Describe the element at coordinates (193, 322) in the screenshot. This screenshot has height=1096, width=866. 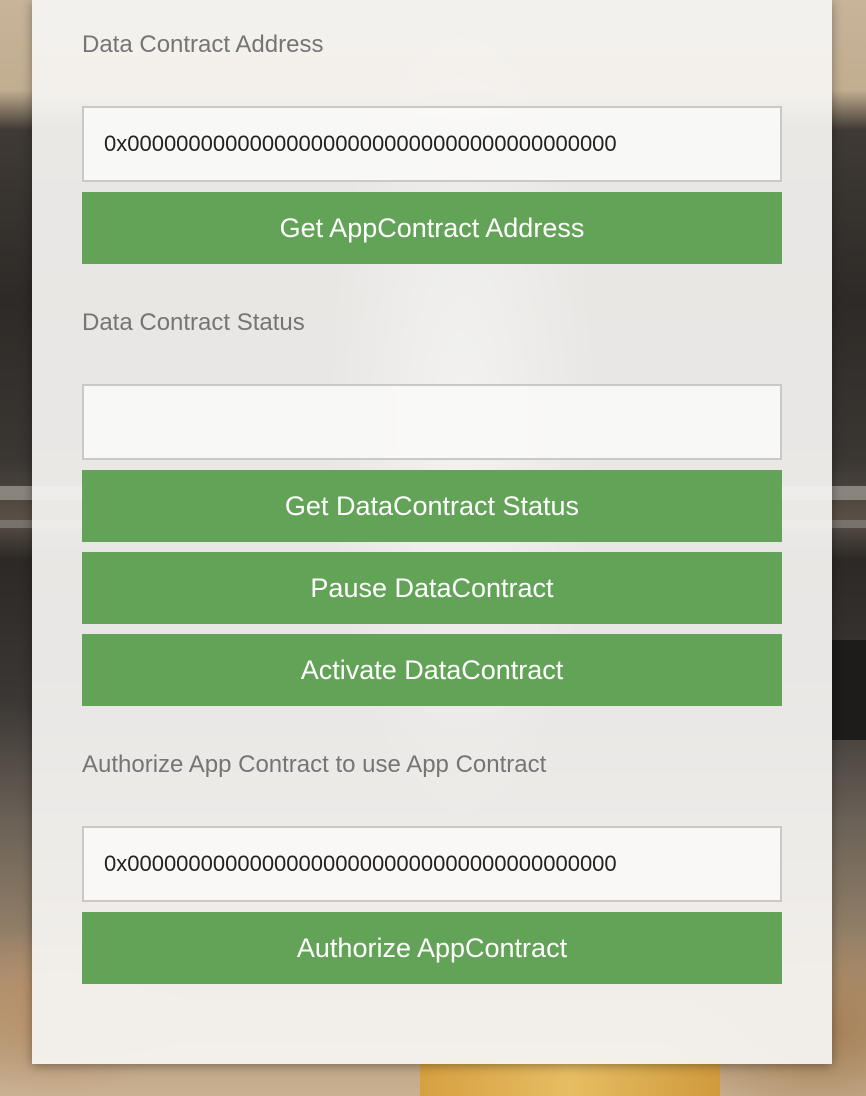
I see `data-contract-status-label: Data Contract Status` at that location.